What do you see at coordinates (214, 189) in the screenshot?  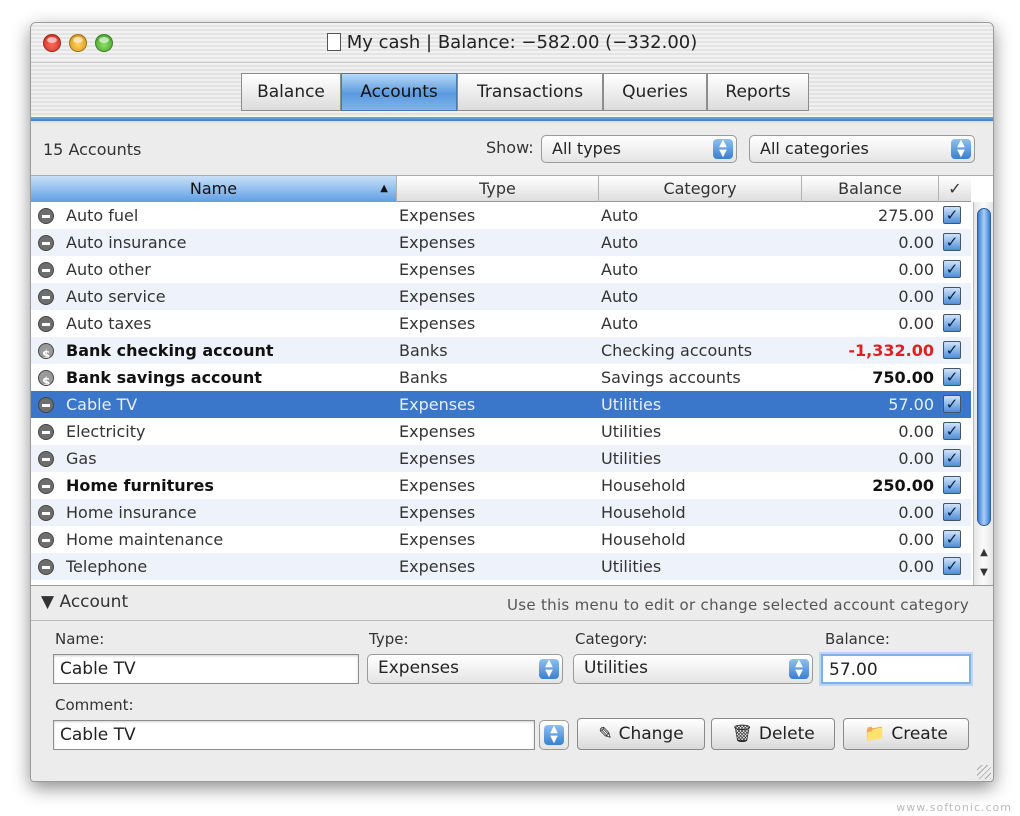 I see `column-header-name: Name ▲` at bounding box center [214, 189].